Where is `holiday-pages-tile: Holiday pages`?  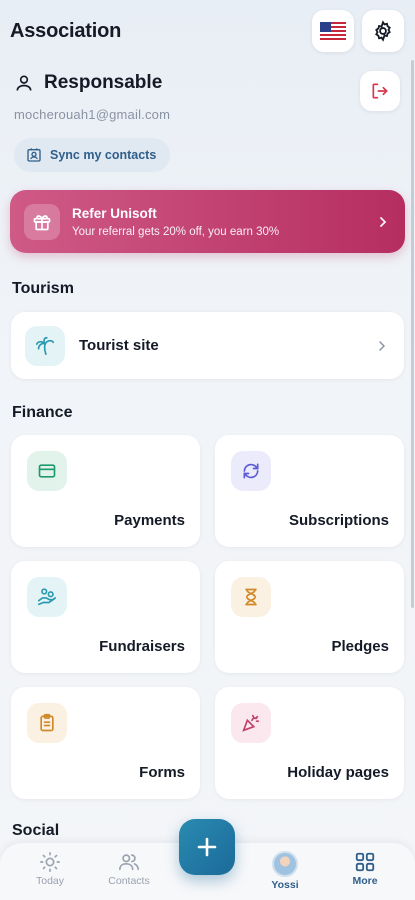 holiday-pages-tile: Holiday pages is located at coordinates (309, 743).